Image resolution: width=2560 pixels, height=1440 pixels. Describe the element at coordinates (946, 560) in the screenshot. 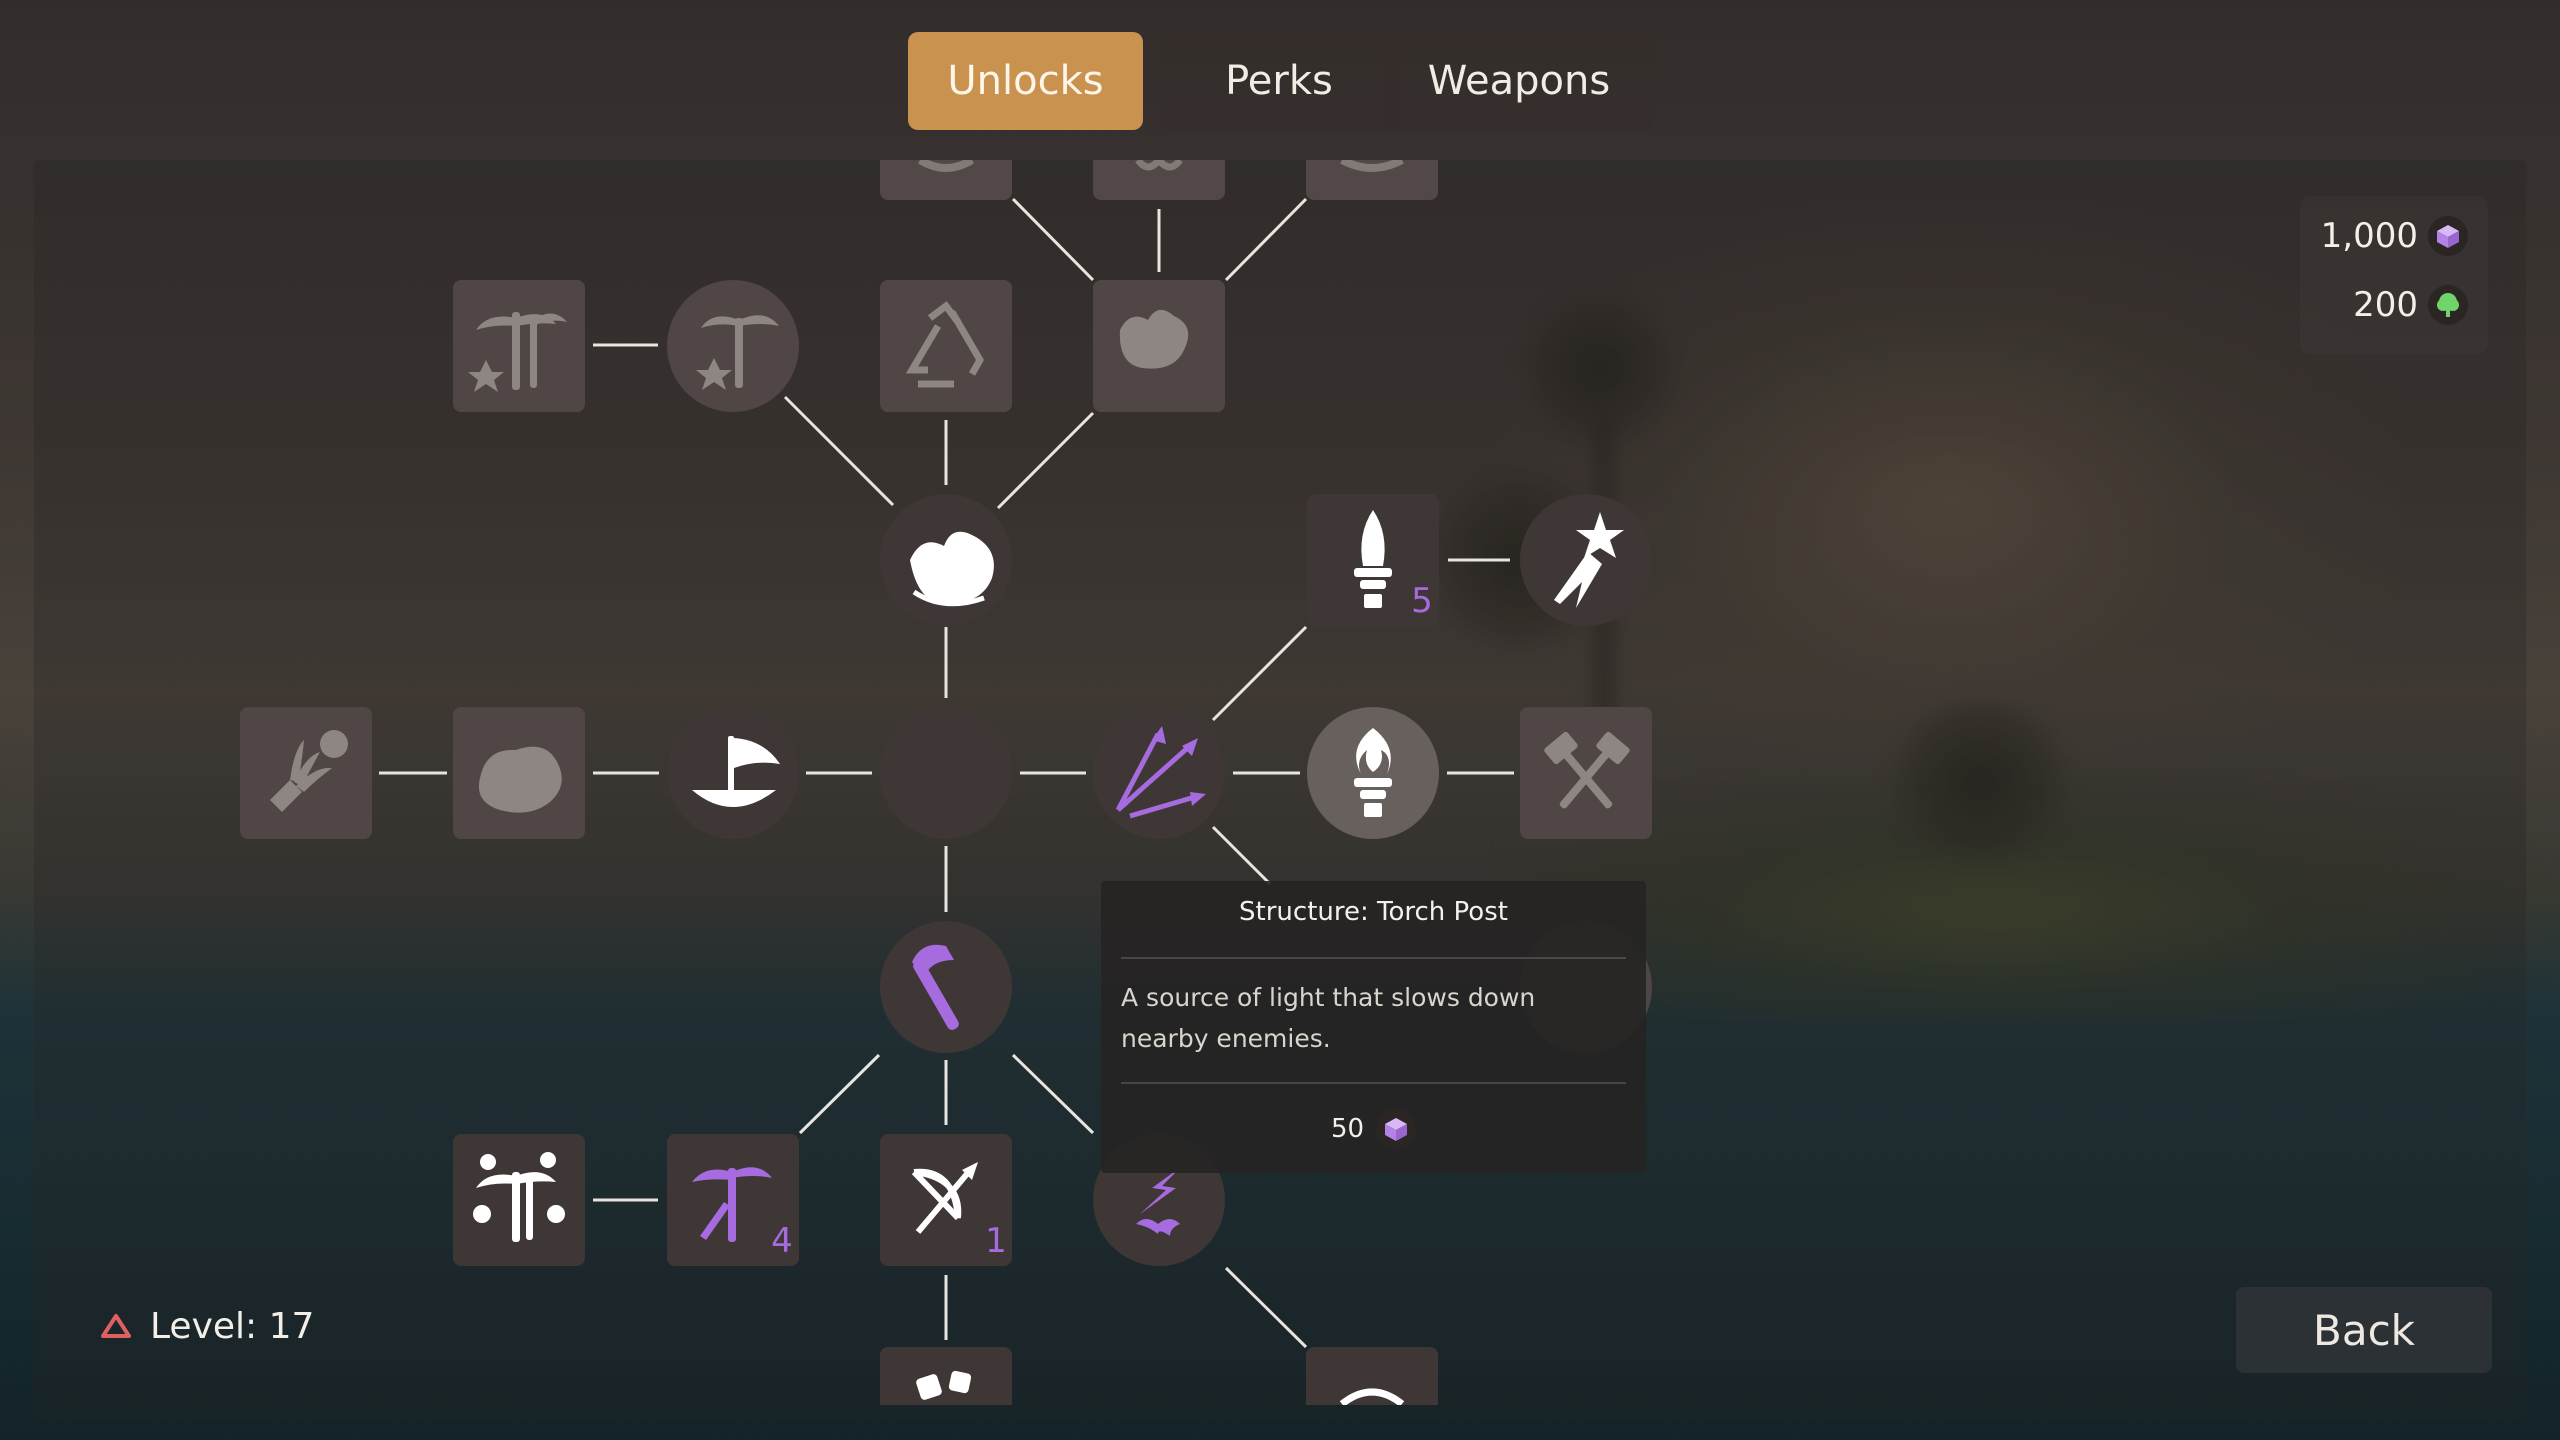

I see `node-swirl-flower` at that location.